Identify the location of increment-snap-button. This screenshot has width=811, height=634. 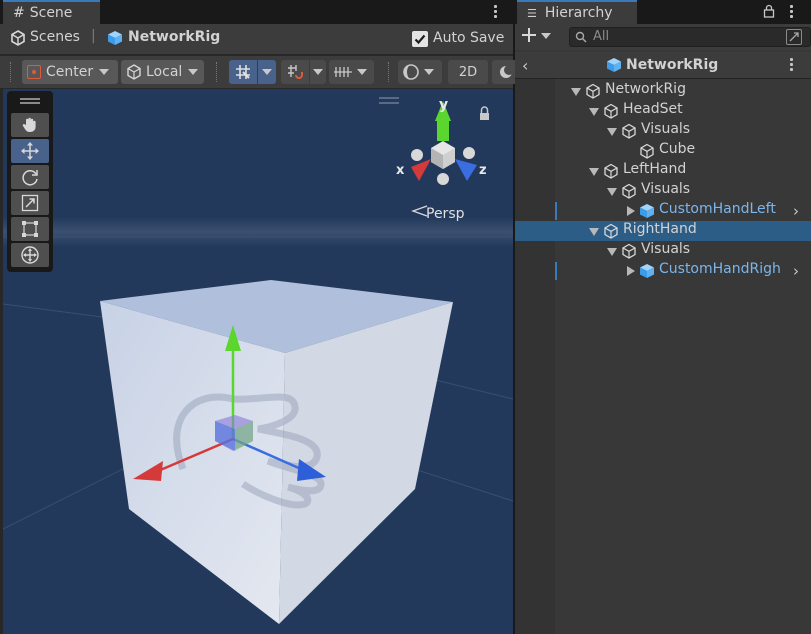
(295, 72).